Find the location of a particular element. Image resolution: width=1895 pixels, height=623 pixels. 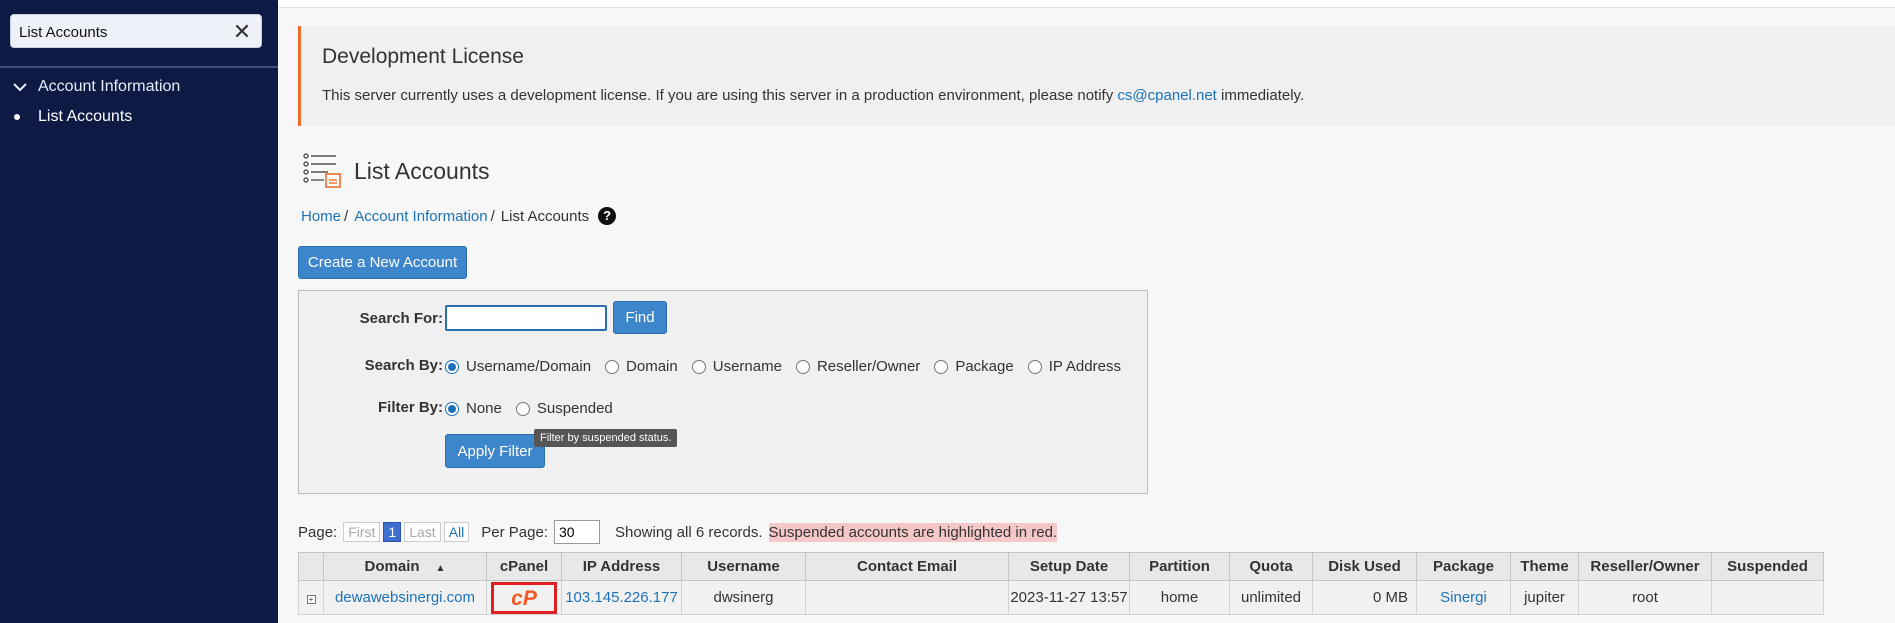

page-title: List Accounts is located at coordinates (422, 170).